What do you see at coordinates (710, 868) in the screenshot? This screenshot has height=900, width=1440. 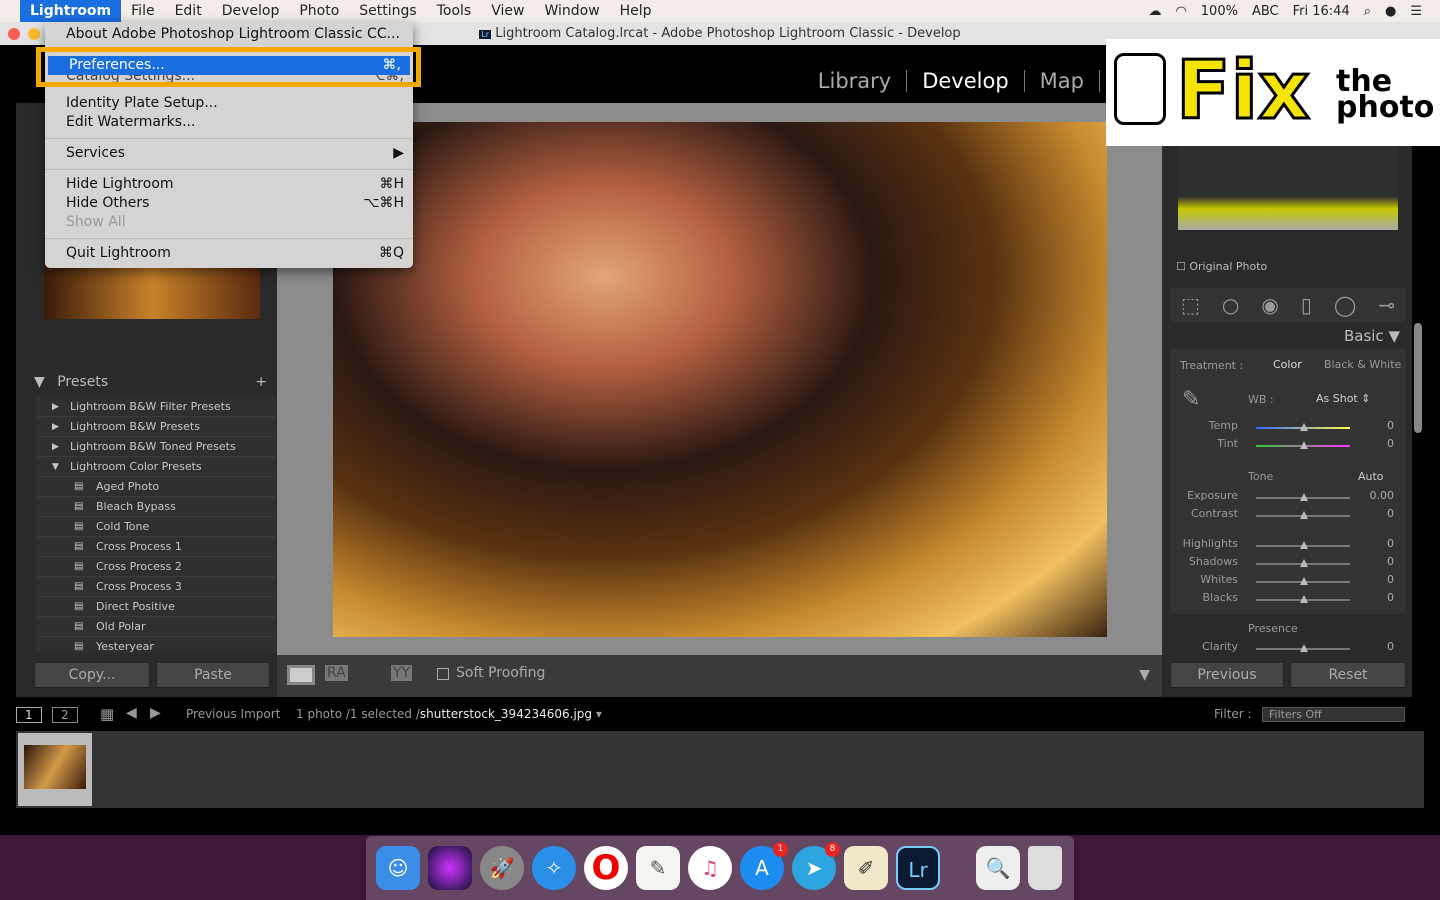 I see `itunes-icon: ♫` at bounding box center [710, 868].